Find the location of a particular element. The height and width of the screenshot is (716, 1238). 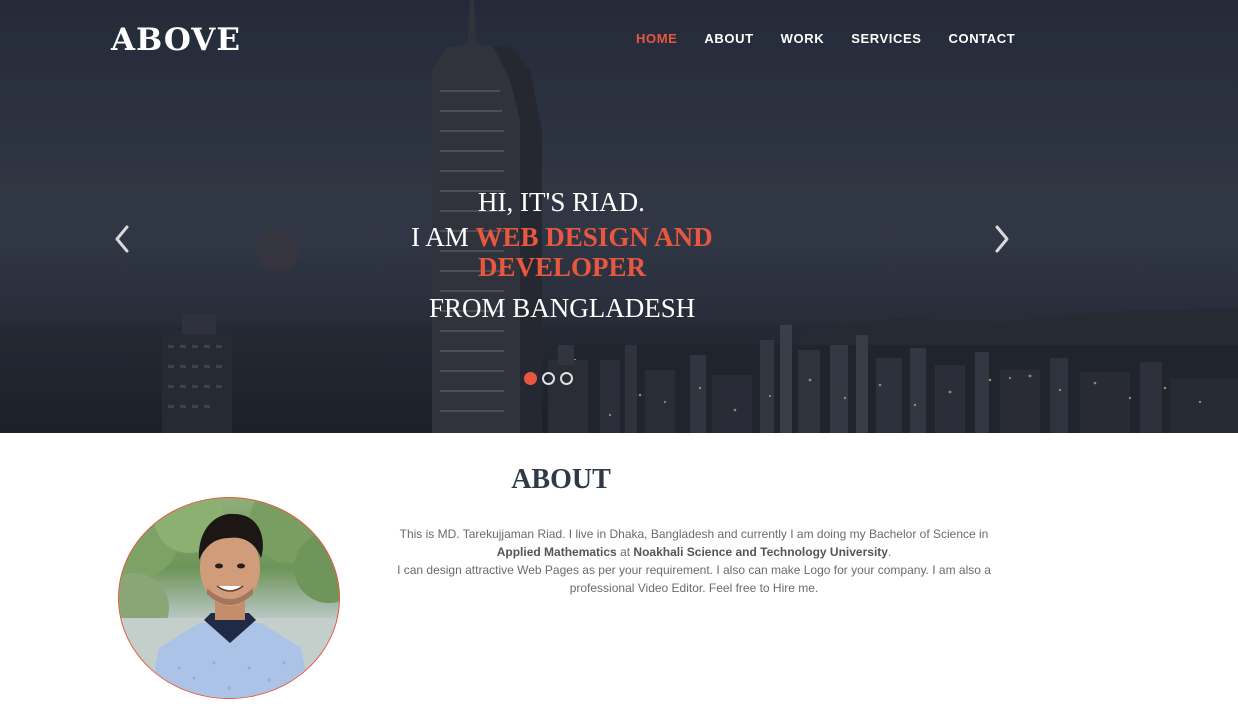

hero-location: FROM BANGLADESH is located at coordinates (562, 308).